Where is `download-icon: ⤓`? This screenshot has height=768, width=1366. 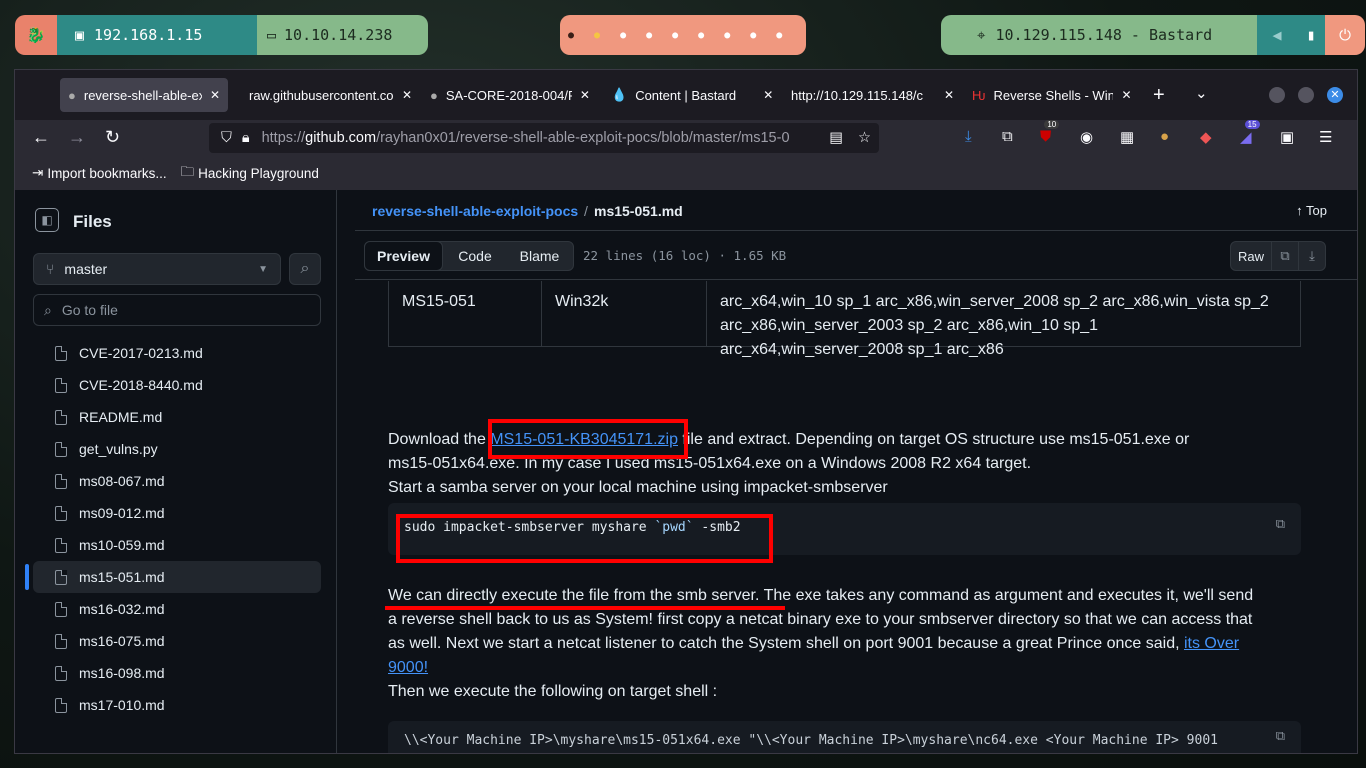
download-icon: ⤓ is located at coordinates (1312, 256).